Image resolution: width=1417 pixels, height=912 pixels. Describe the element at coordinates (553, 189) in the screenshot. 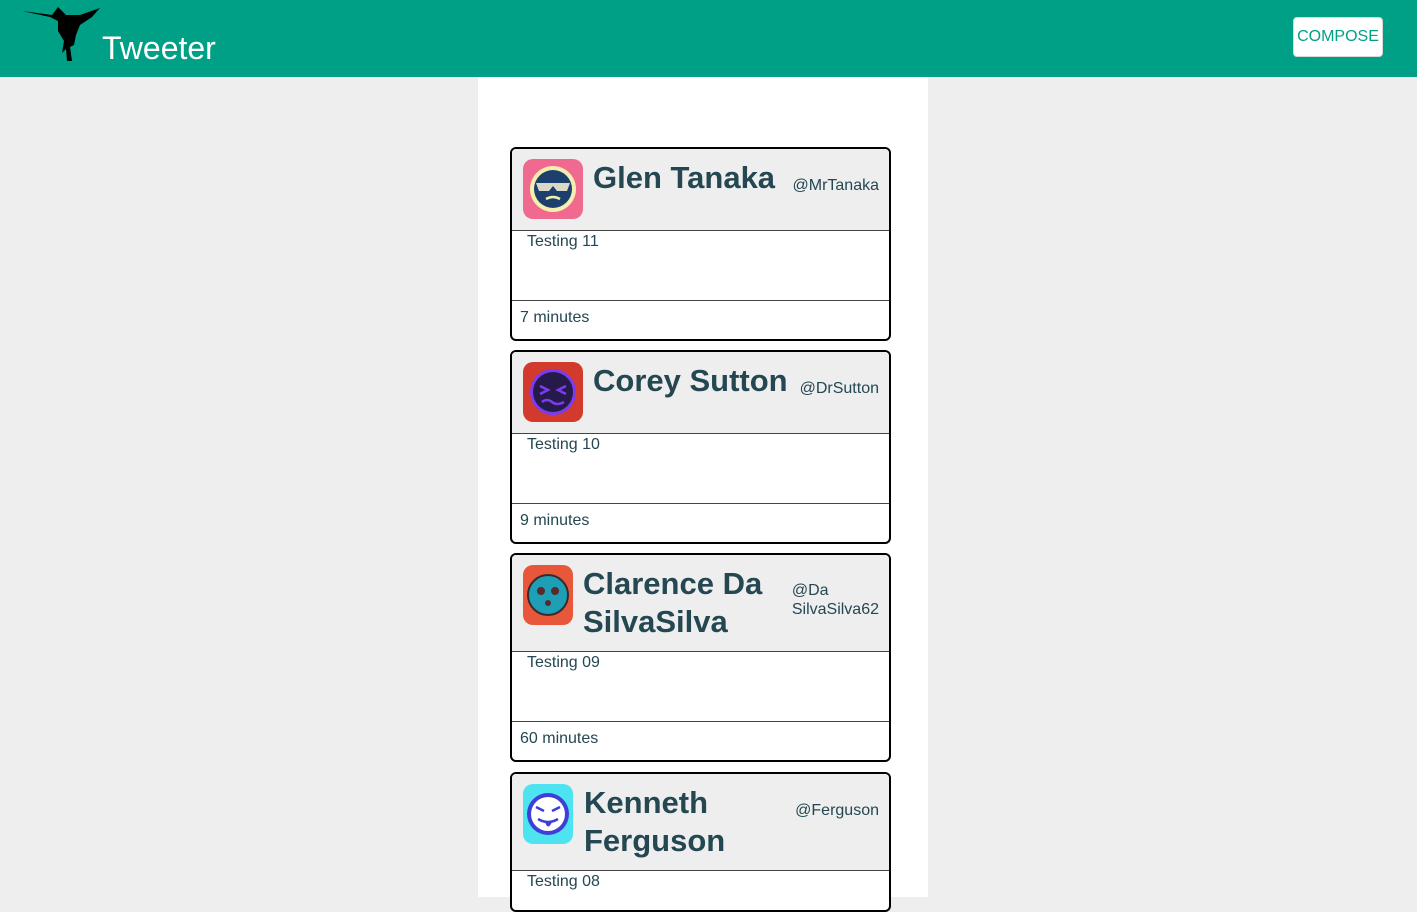

I see `sunglasses-face-icon` at that location.